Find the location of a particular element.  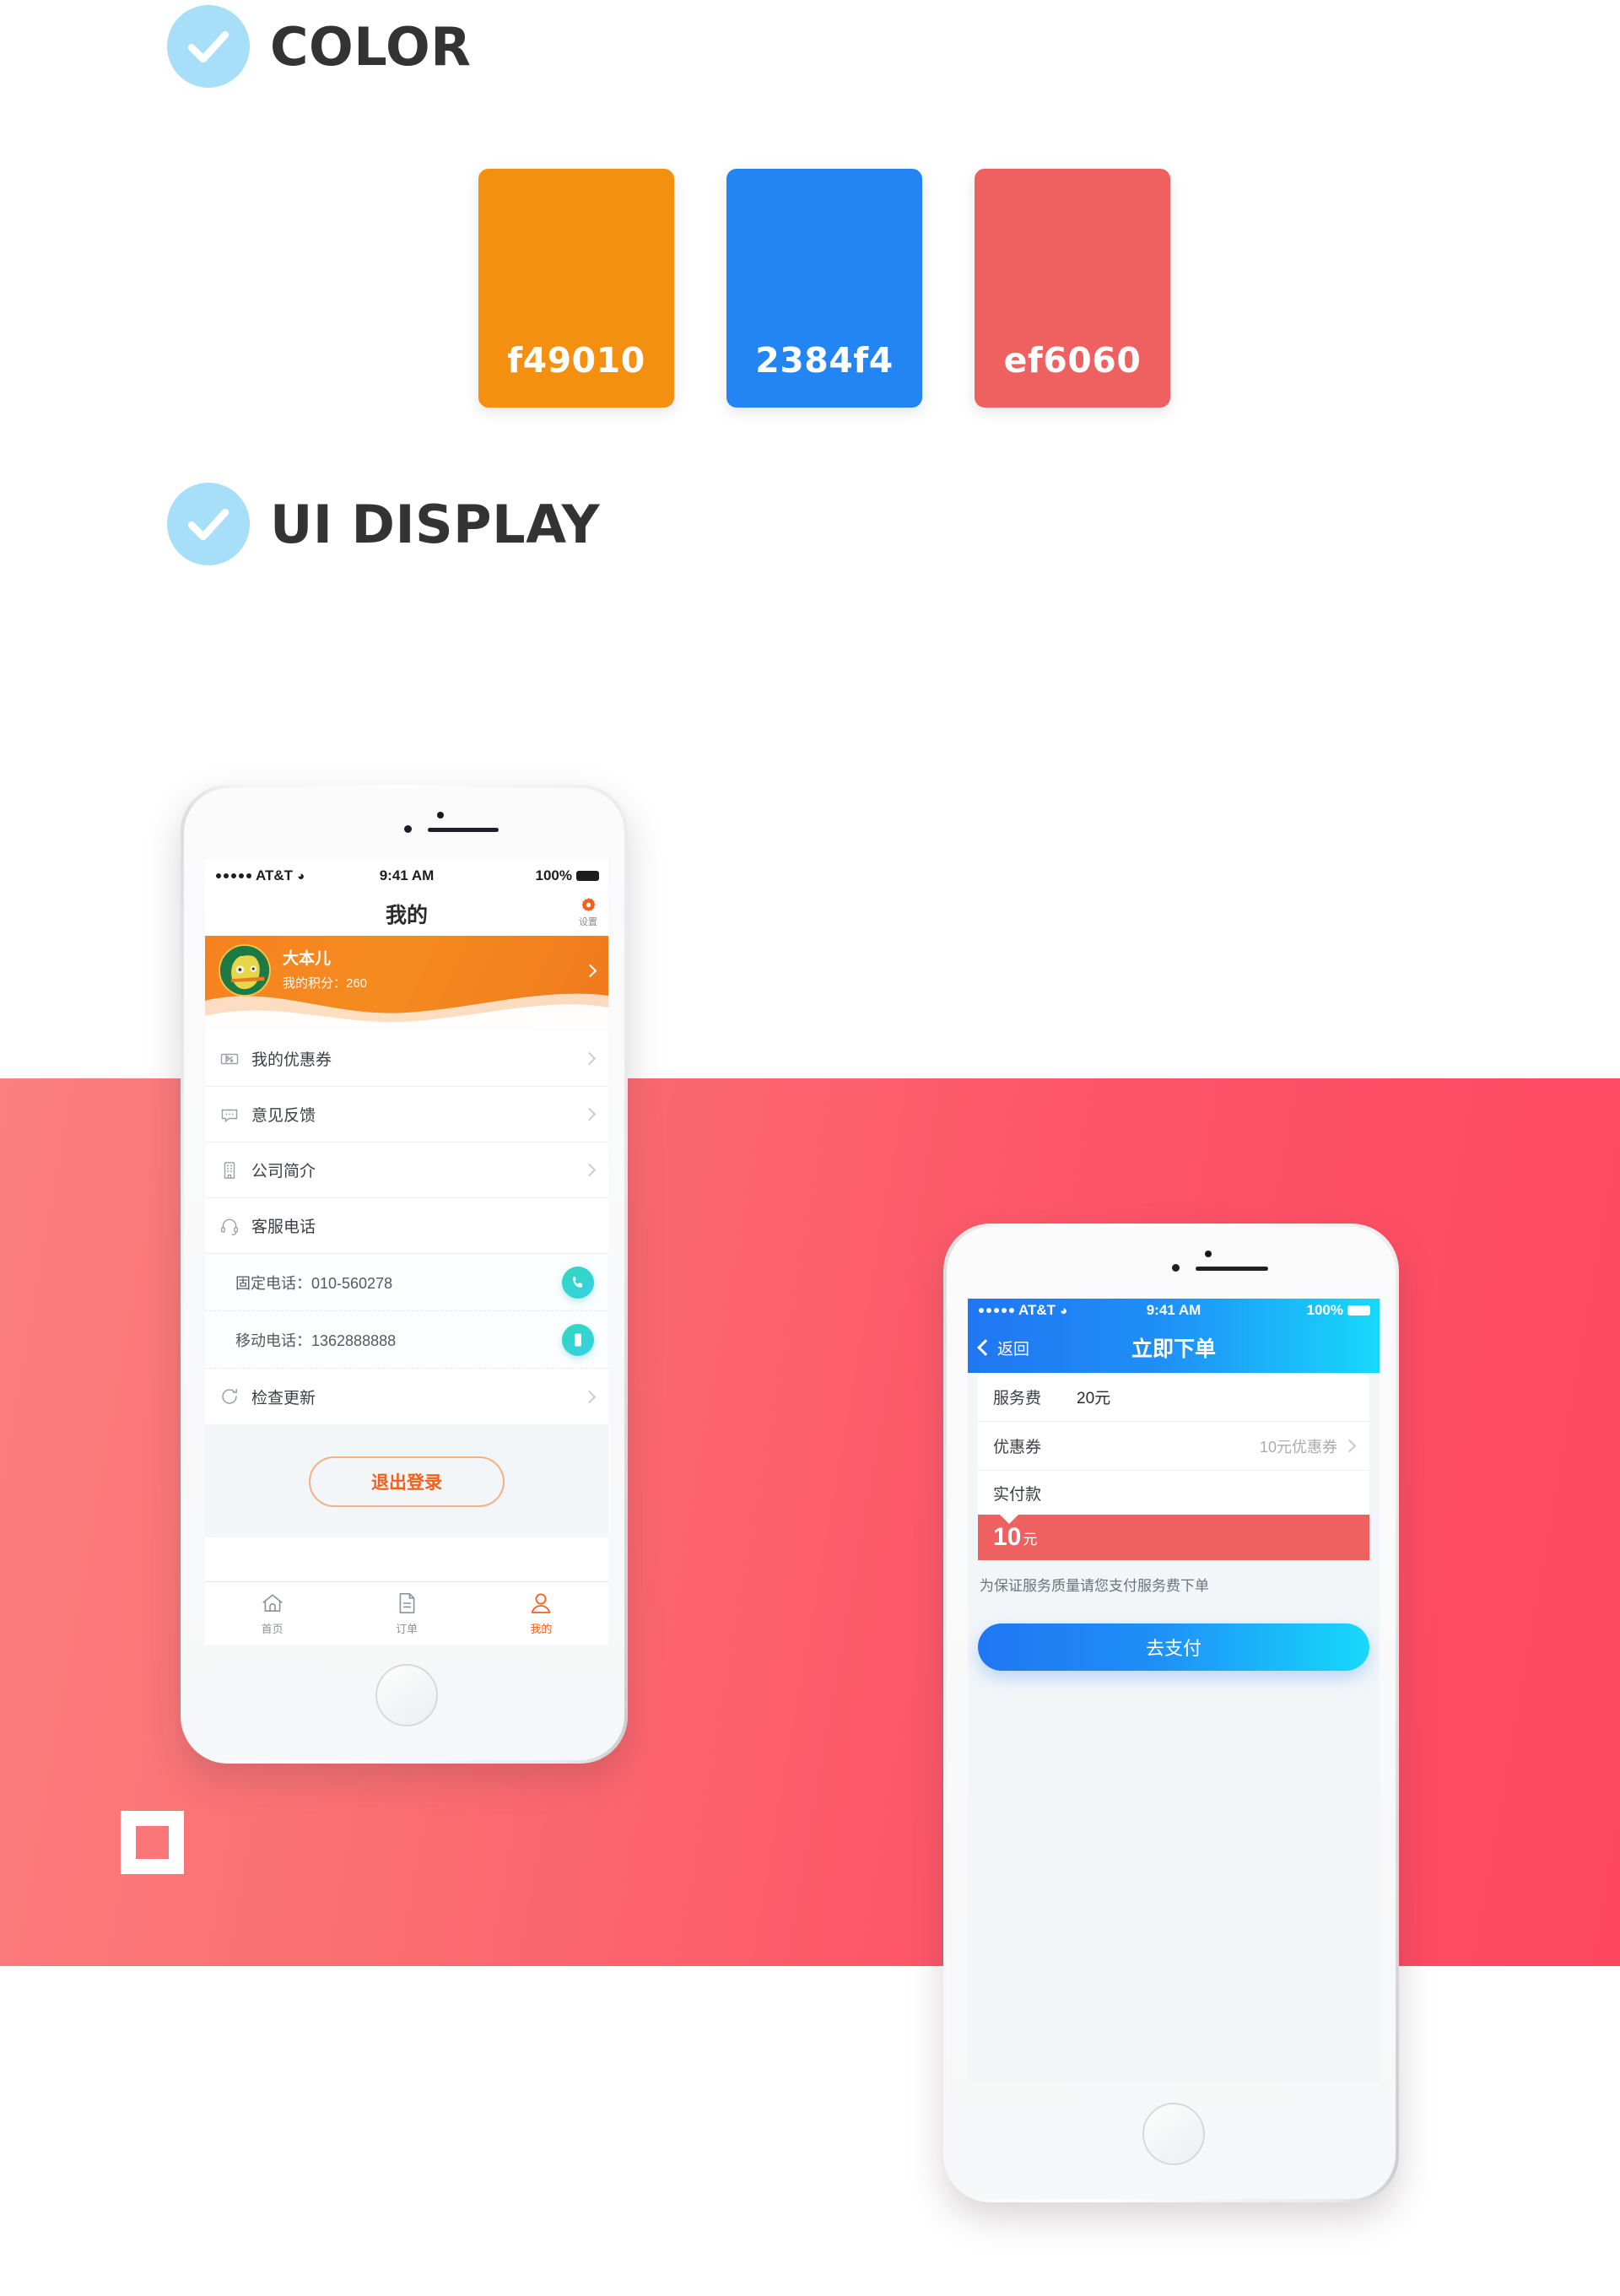

color-swatch-label: ef6060 is located at coordinates (1072, 360).